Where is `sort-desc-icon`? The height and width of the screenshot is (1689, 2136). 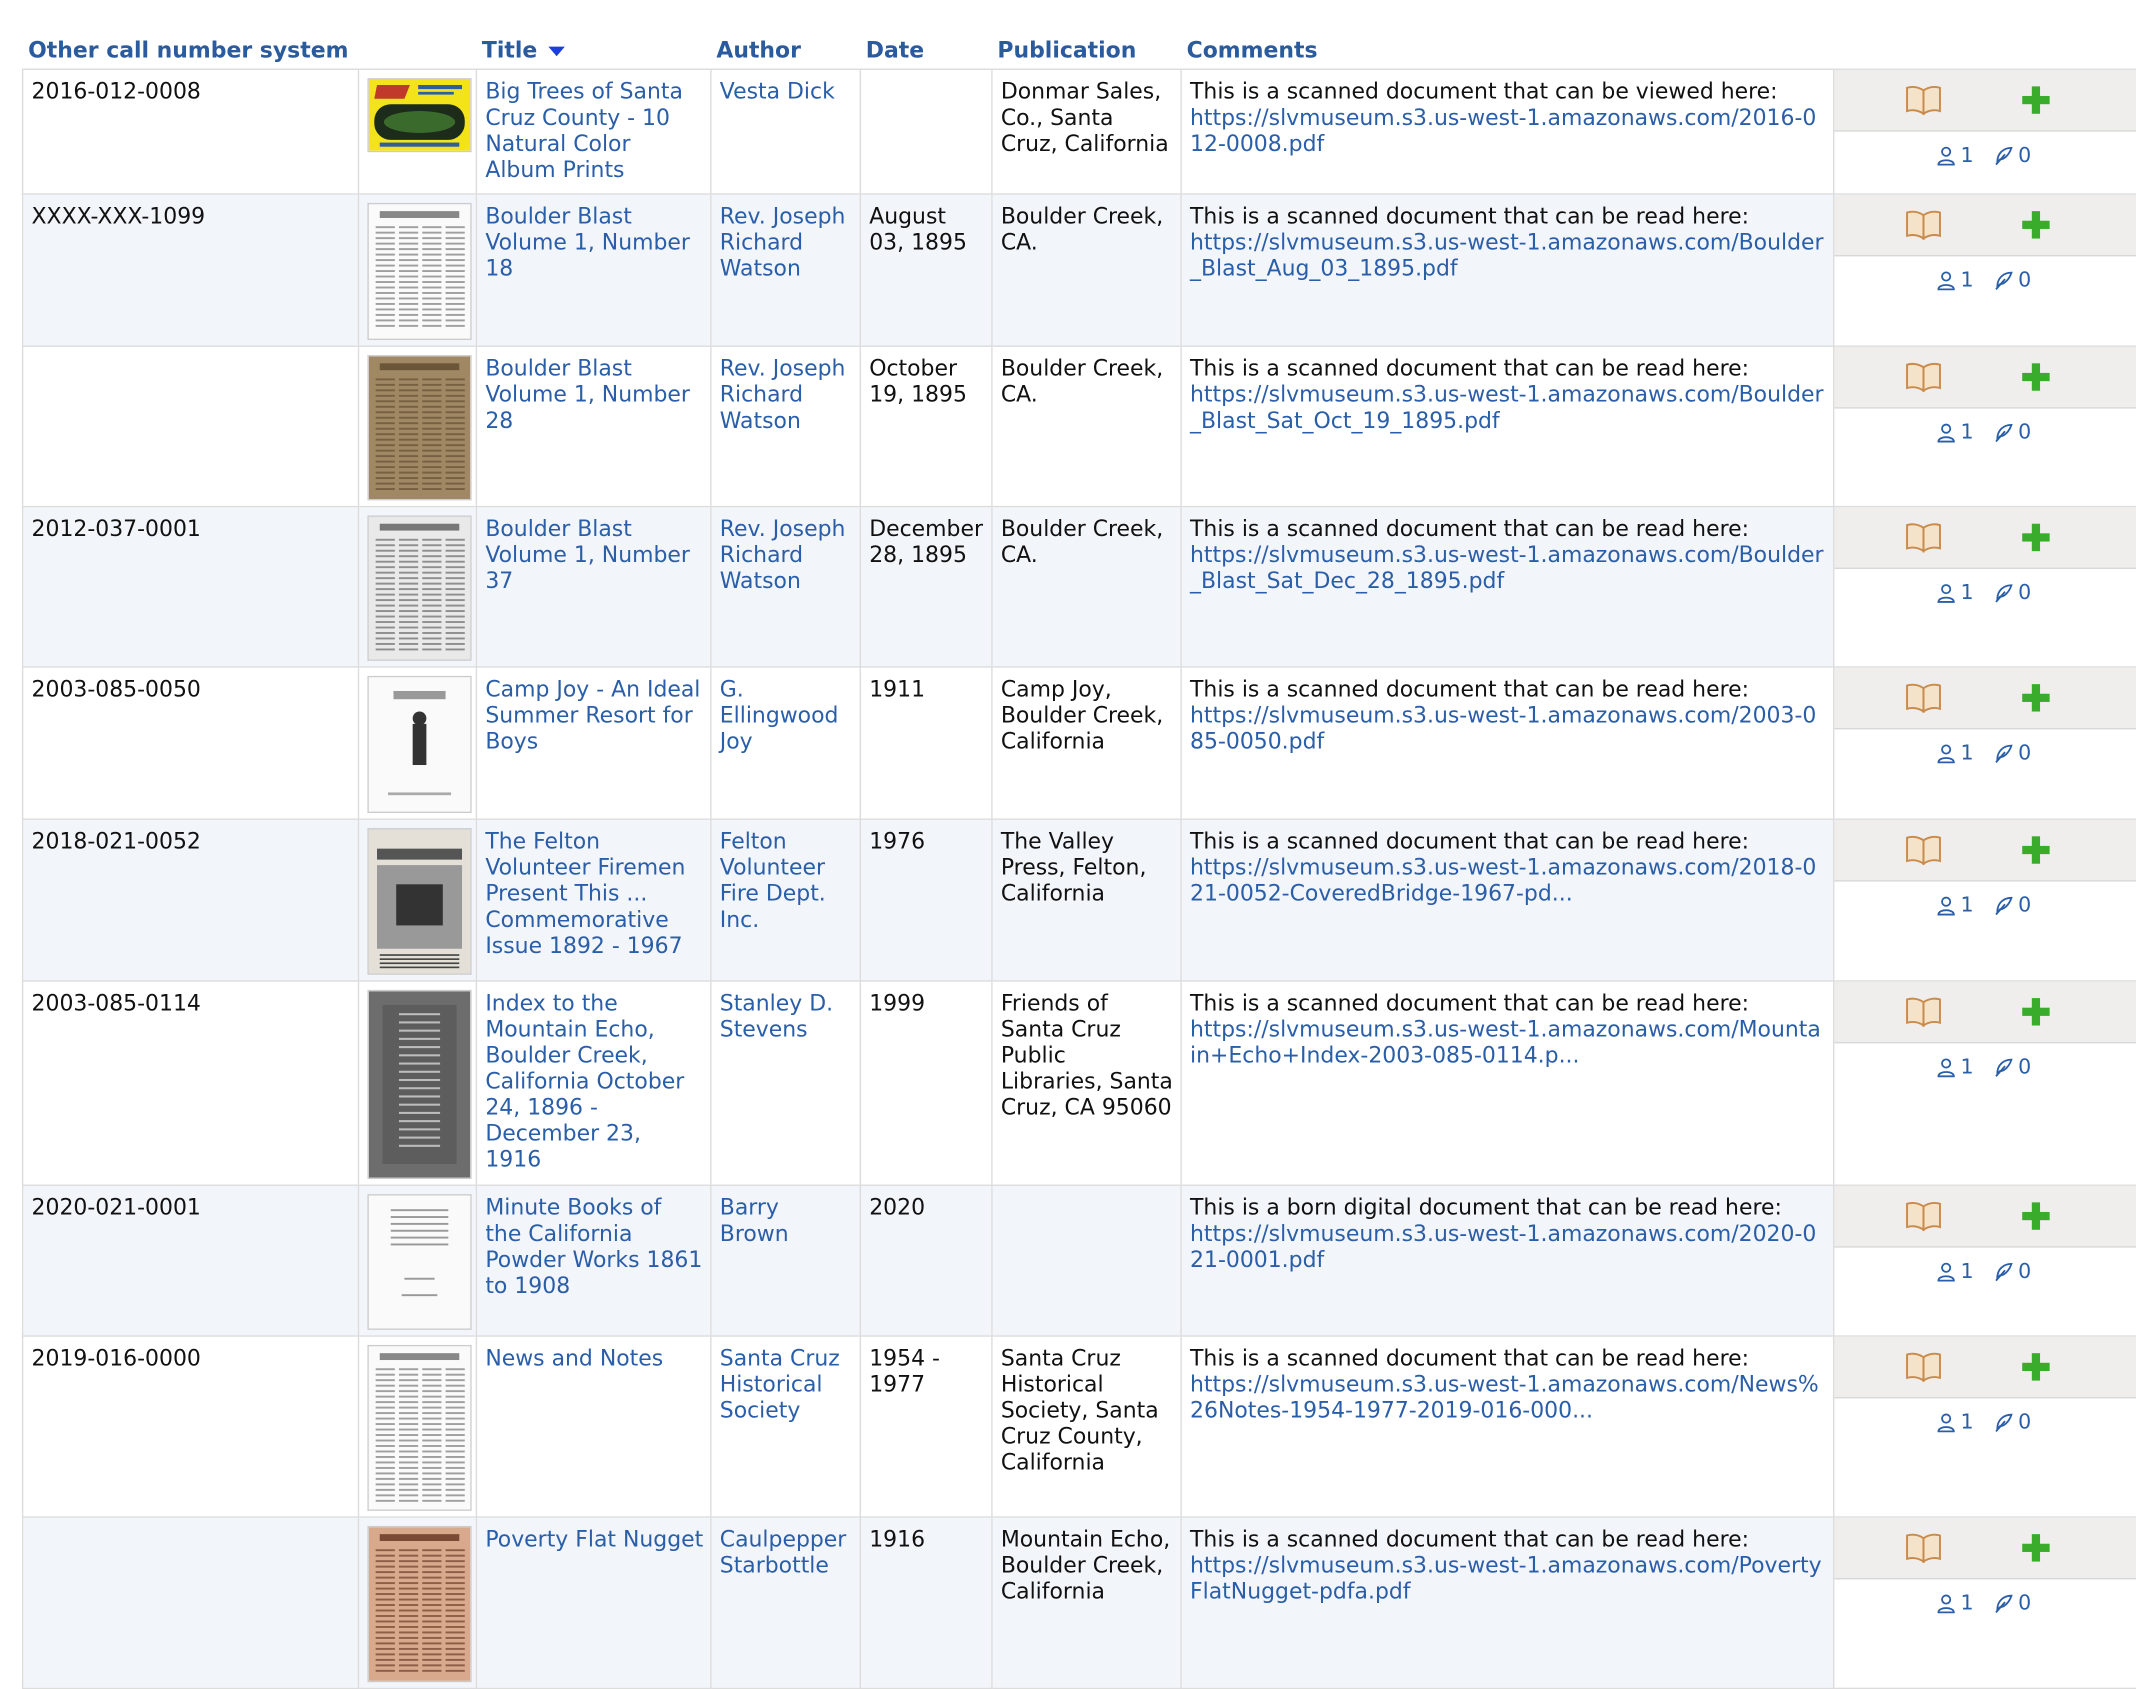
sort-desc-icon is located at coordinates (556, 51).